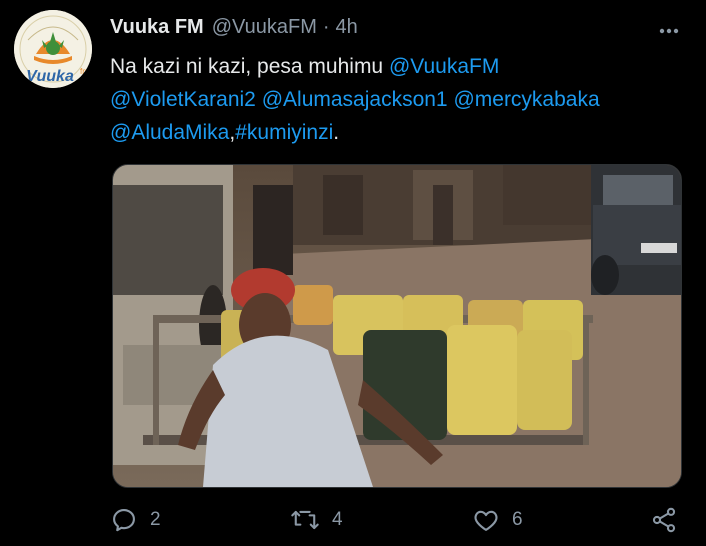 This screenshot has width=706, height=546. I want to click on retweet-button: 4, so click(316, 520).